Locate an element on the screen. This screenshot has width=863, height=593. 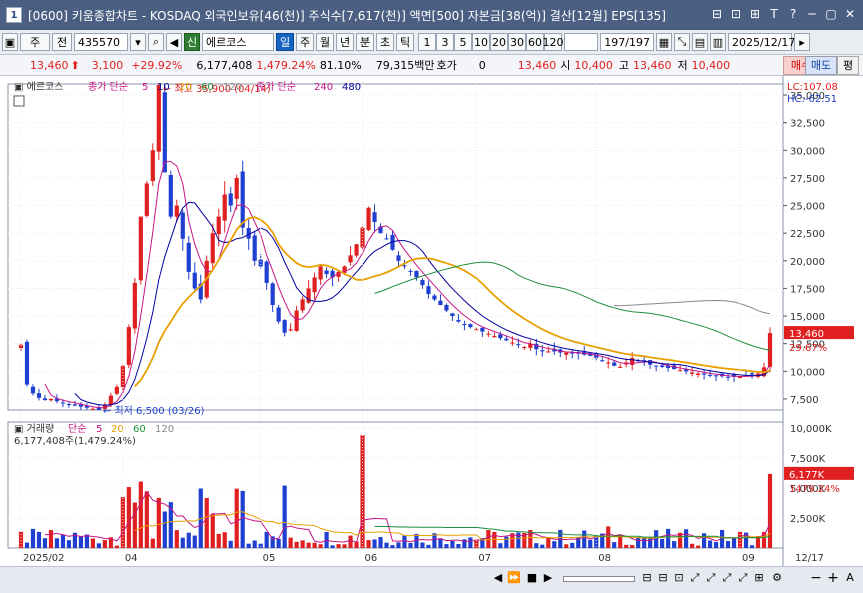
interval-button-20: 20 is located at coordinates (499, 42).